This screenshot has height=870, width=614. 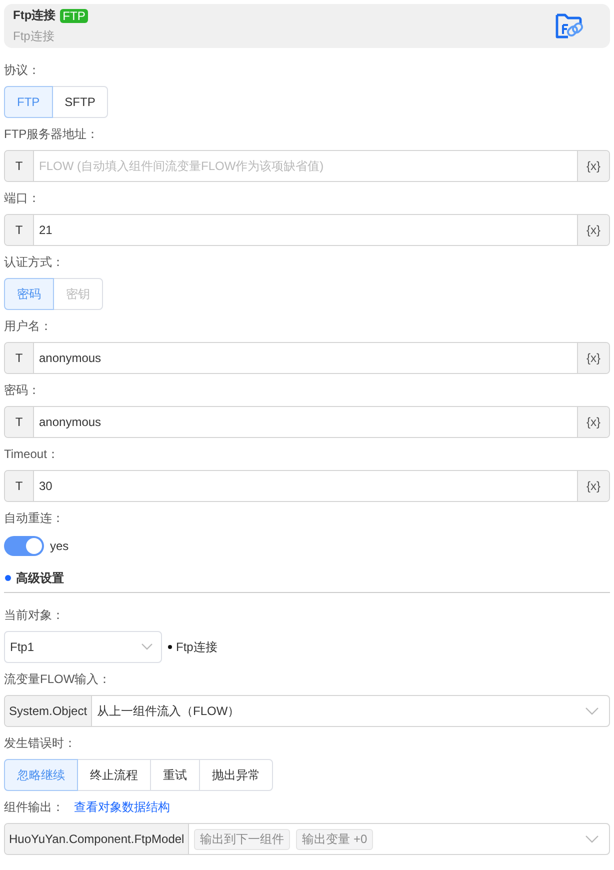 I want to click on object-note: Ftp连接, so click(x=197, y=647).